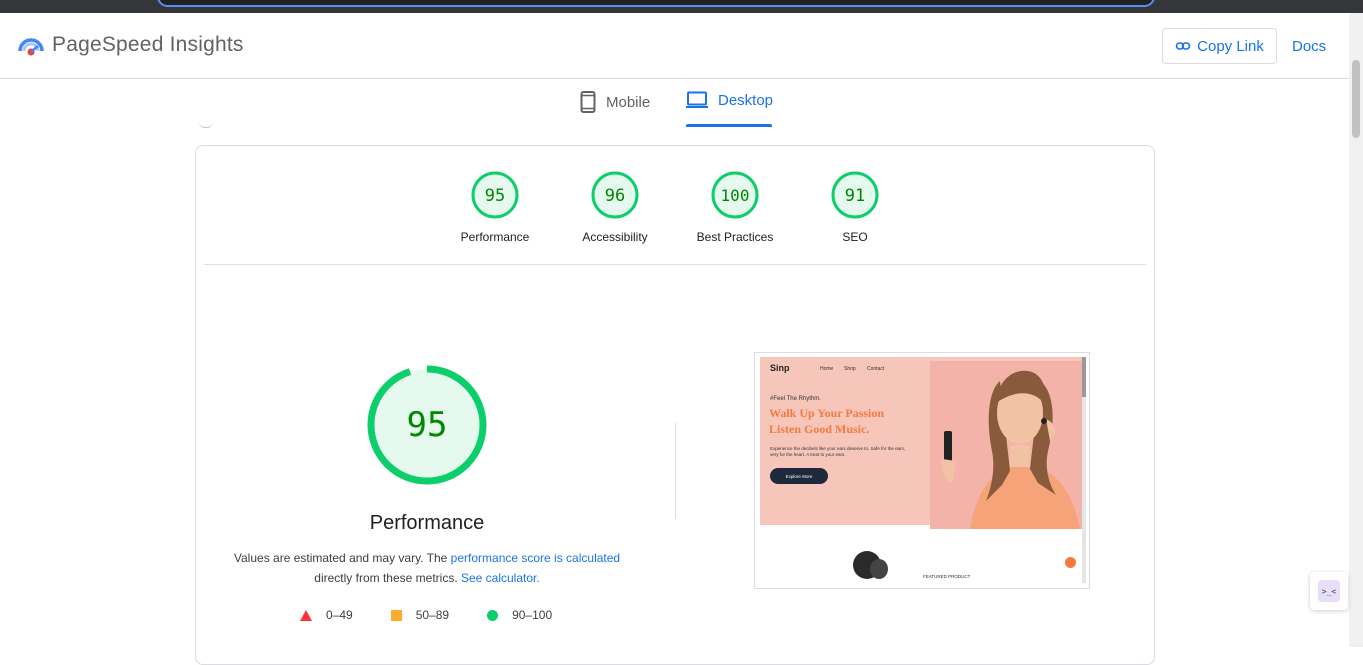 This screenshot has width=1363, height=665. I want to click on phone-icon, so click(588, 102).